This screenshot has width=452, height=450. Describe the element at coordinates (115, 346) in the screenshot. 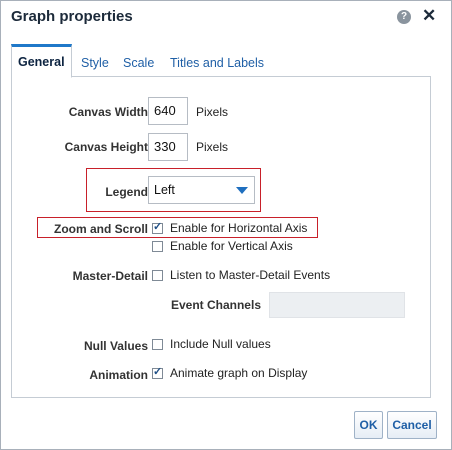

I see `null-values-label: Null Values` at that location.